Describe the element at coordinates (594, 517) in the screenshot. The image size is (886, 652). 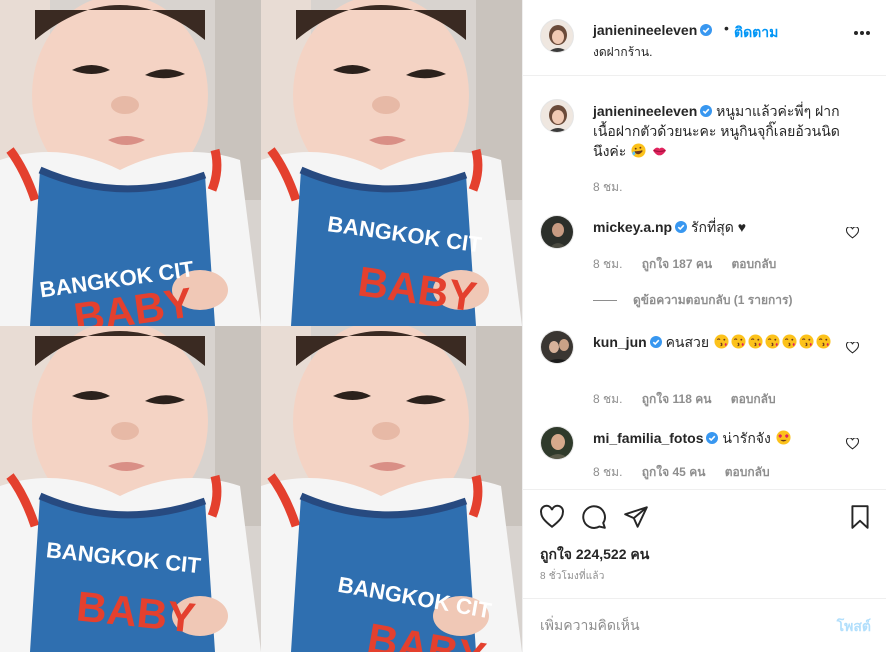
I see `comment-icon` at that location.